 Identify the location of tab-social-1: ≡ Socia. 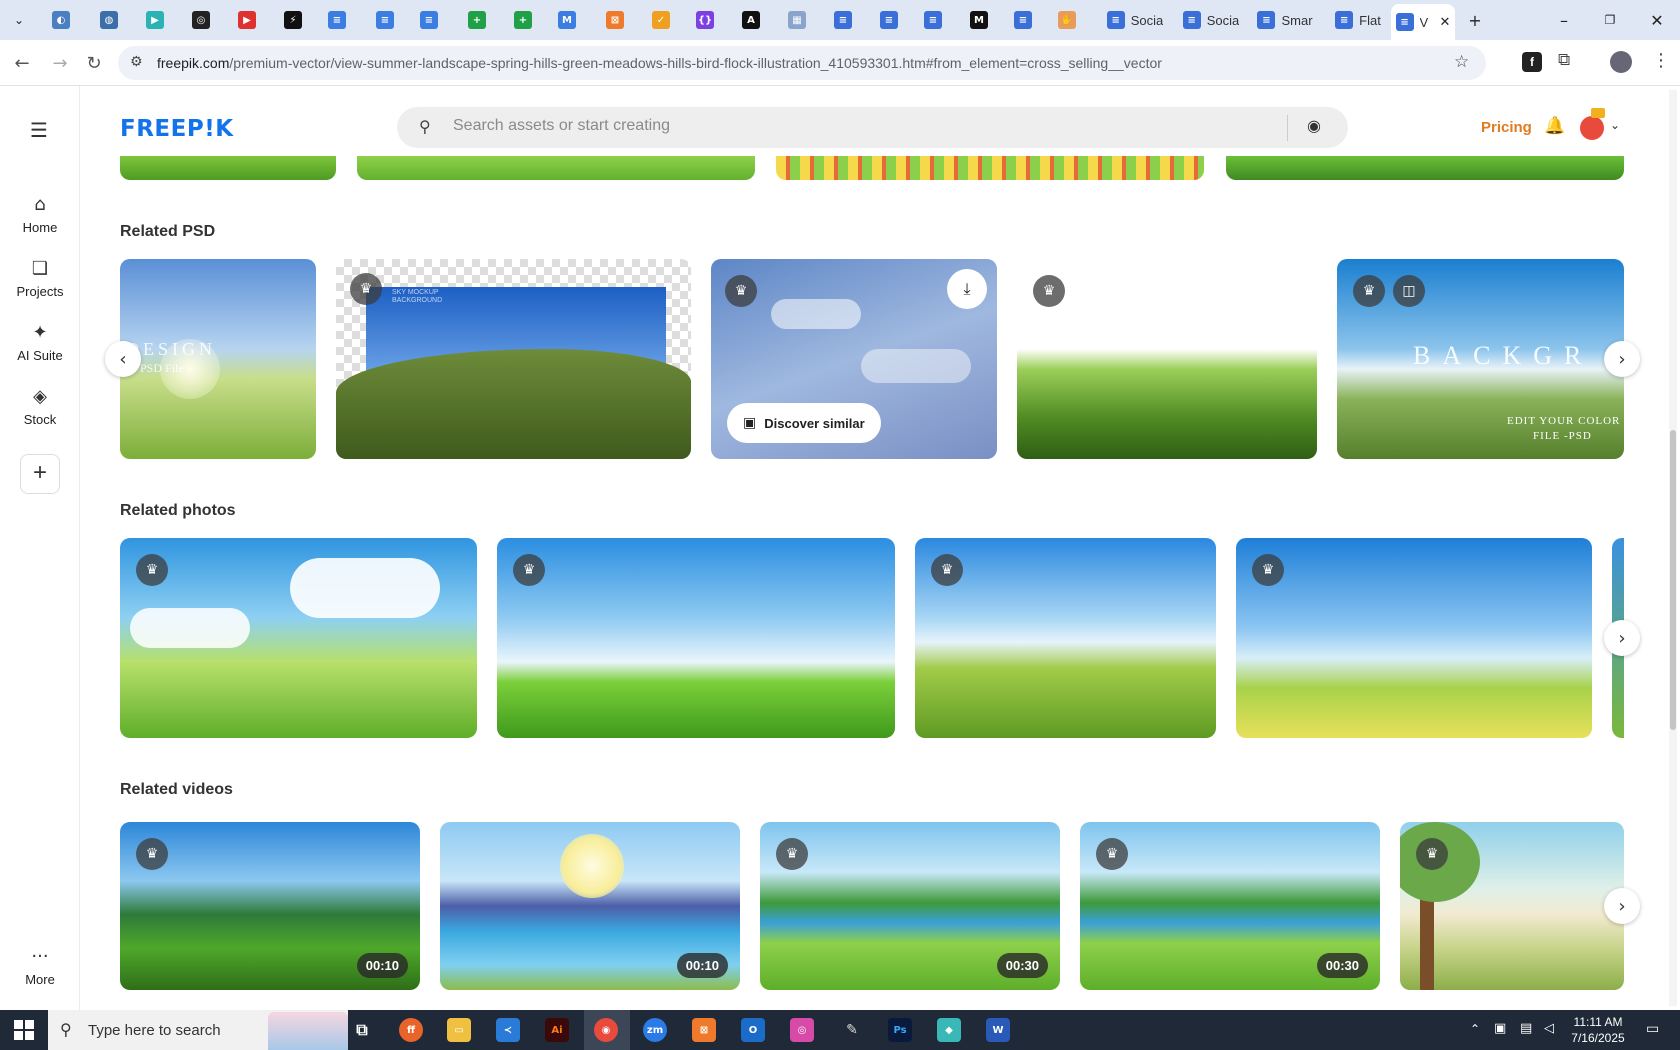
(1135, 20).